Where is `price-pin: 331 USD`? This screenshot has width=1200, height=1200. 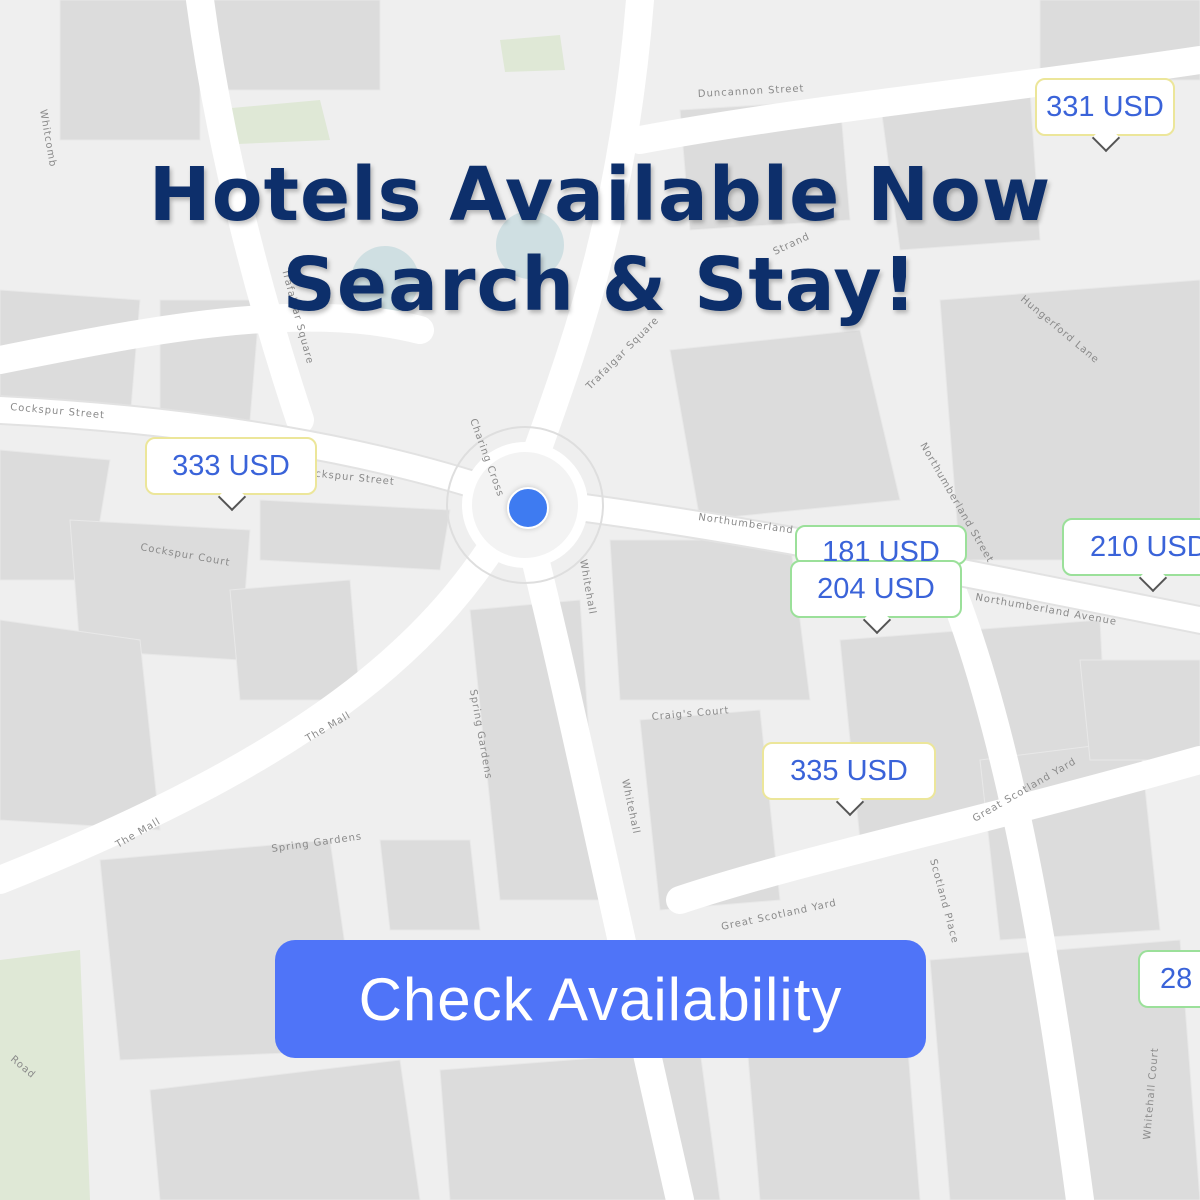
price-pin: 331 USD is located at coordinates (1105, 115).